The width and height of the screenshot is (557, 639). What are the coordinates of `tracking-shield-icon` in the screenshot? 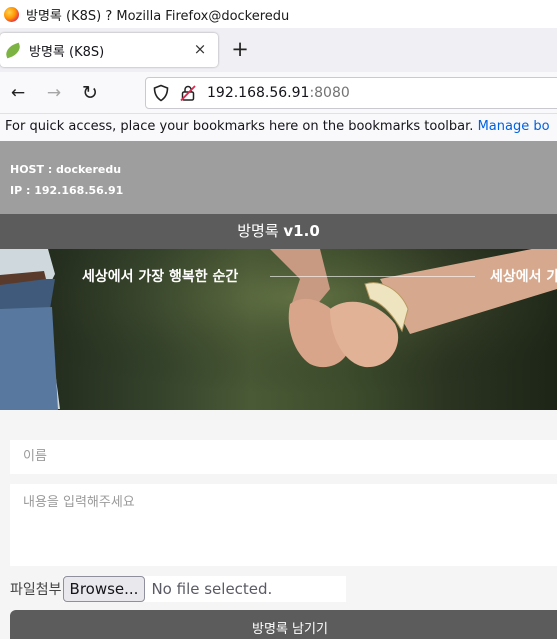 It's located at (161, 93).